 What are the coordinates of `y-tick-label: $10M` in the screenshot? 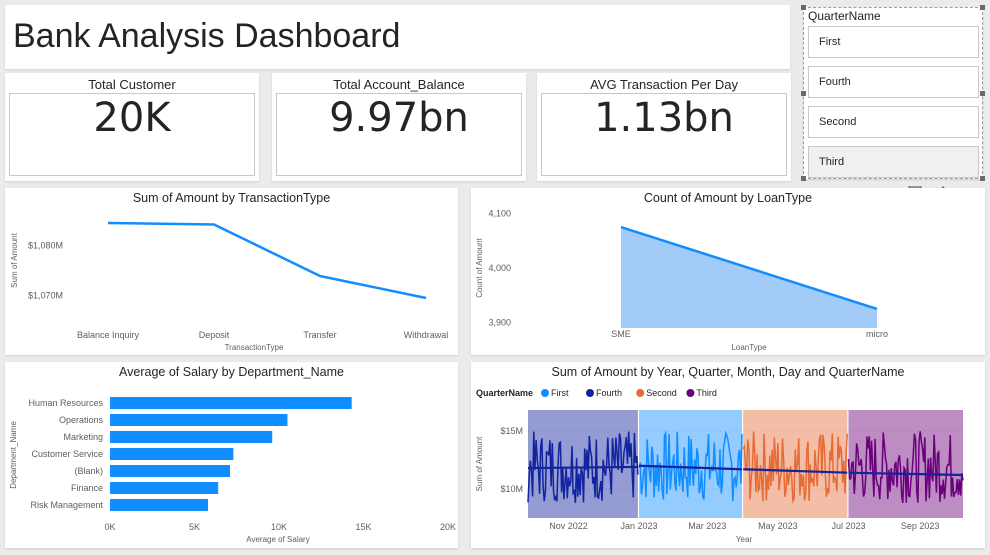 It's located at (511, 489).